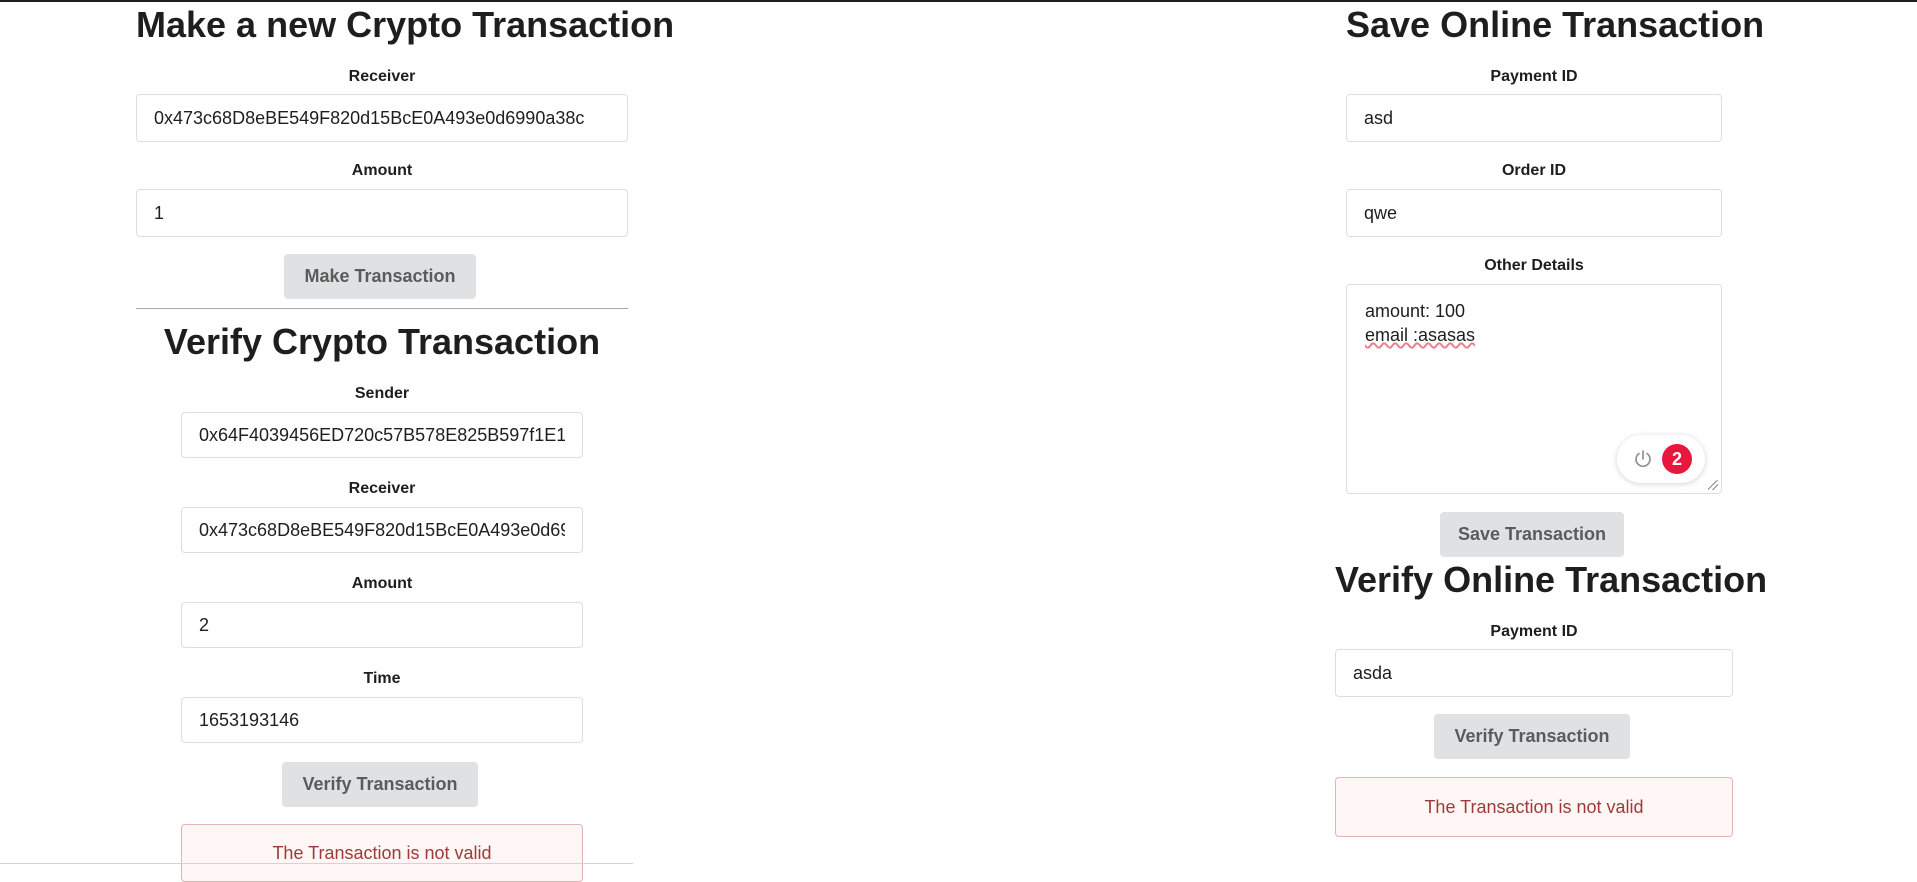 The width and height of the screenshot is (1917, 882). I want to click on issue-count-badge: 2, so click(1677, 459).